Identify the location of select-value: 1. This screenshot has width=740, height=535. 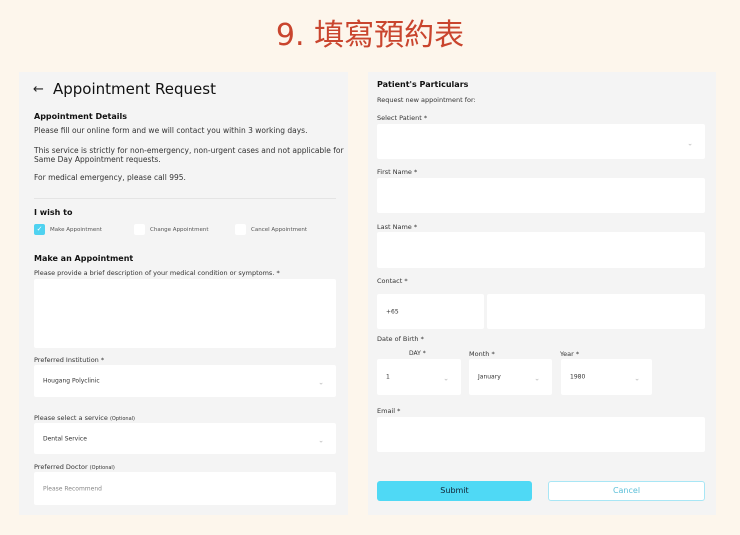
(388, 377).